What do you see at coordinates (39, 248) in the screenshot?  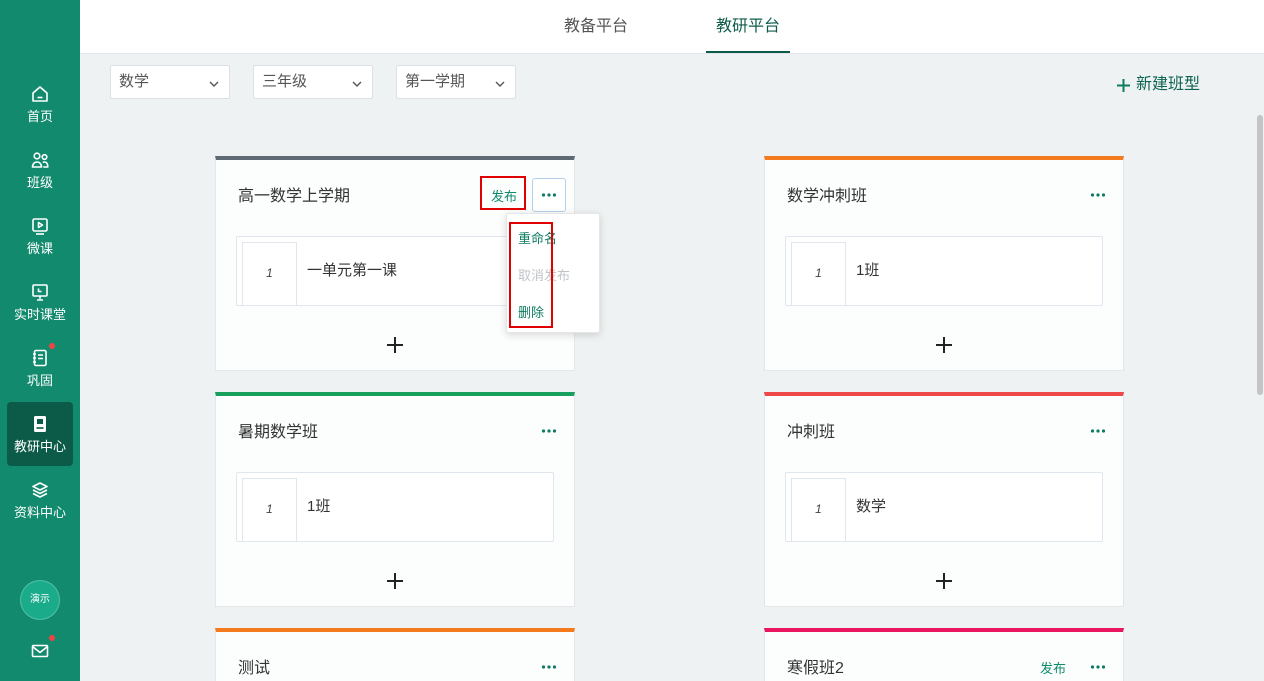 I see `sidebar-item-label: 微课` at bounding box center [39, 248].